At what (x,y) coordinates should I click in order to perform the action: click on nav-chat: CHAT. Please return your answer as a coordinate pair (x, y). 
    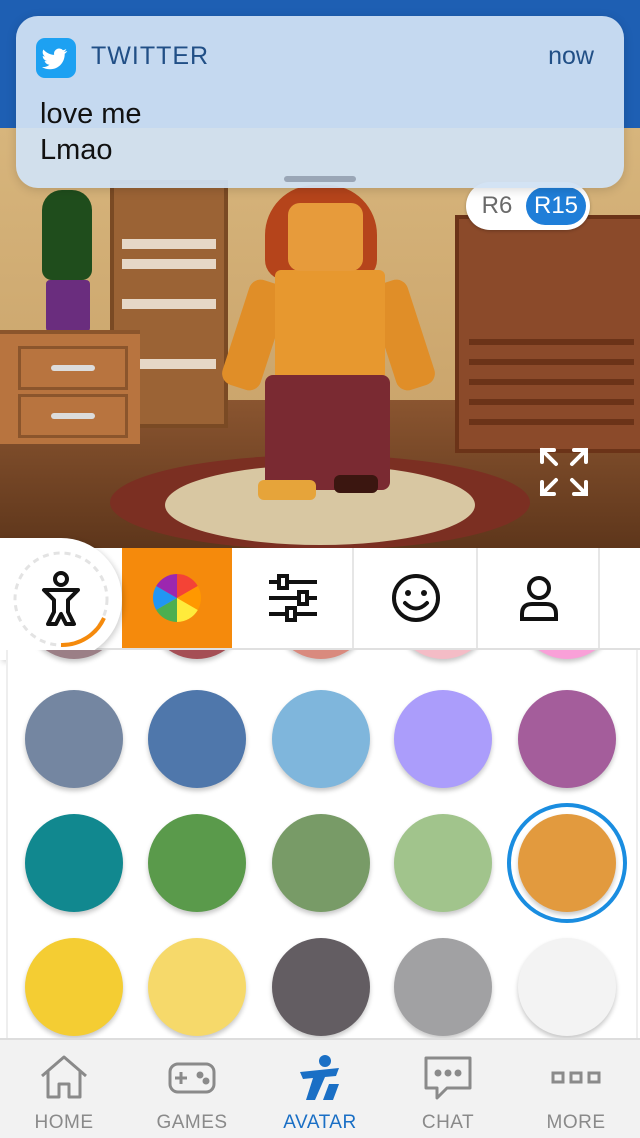
    Looking at the image, I should click on (448, 1089).